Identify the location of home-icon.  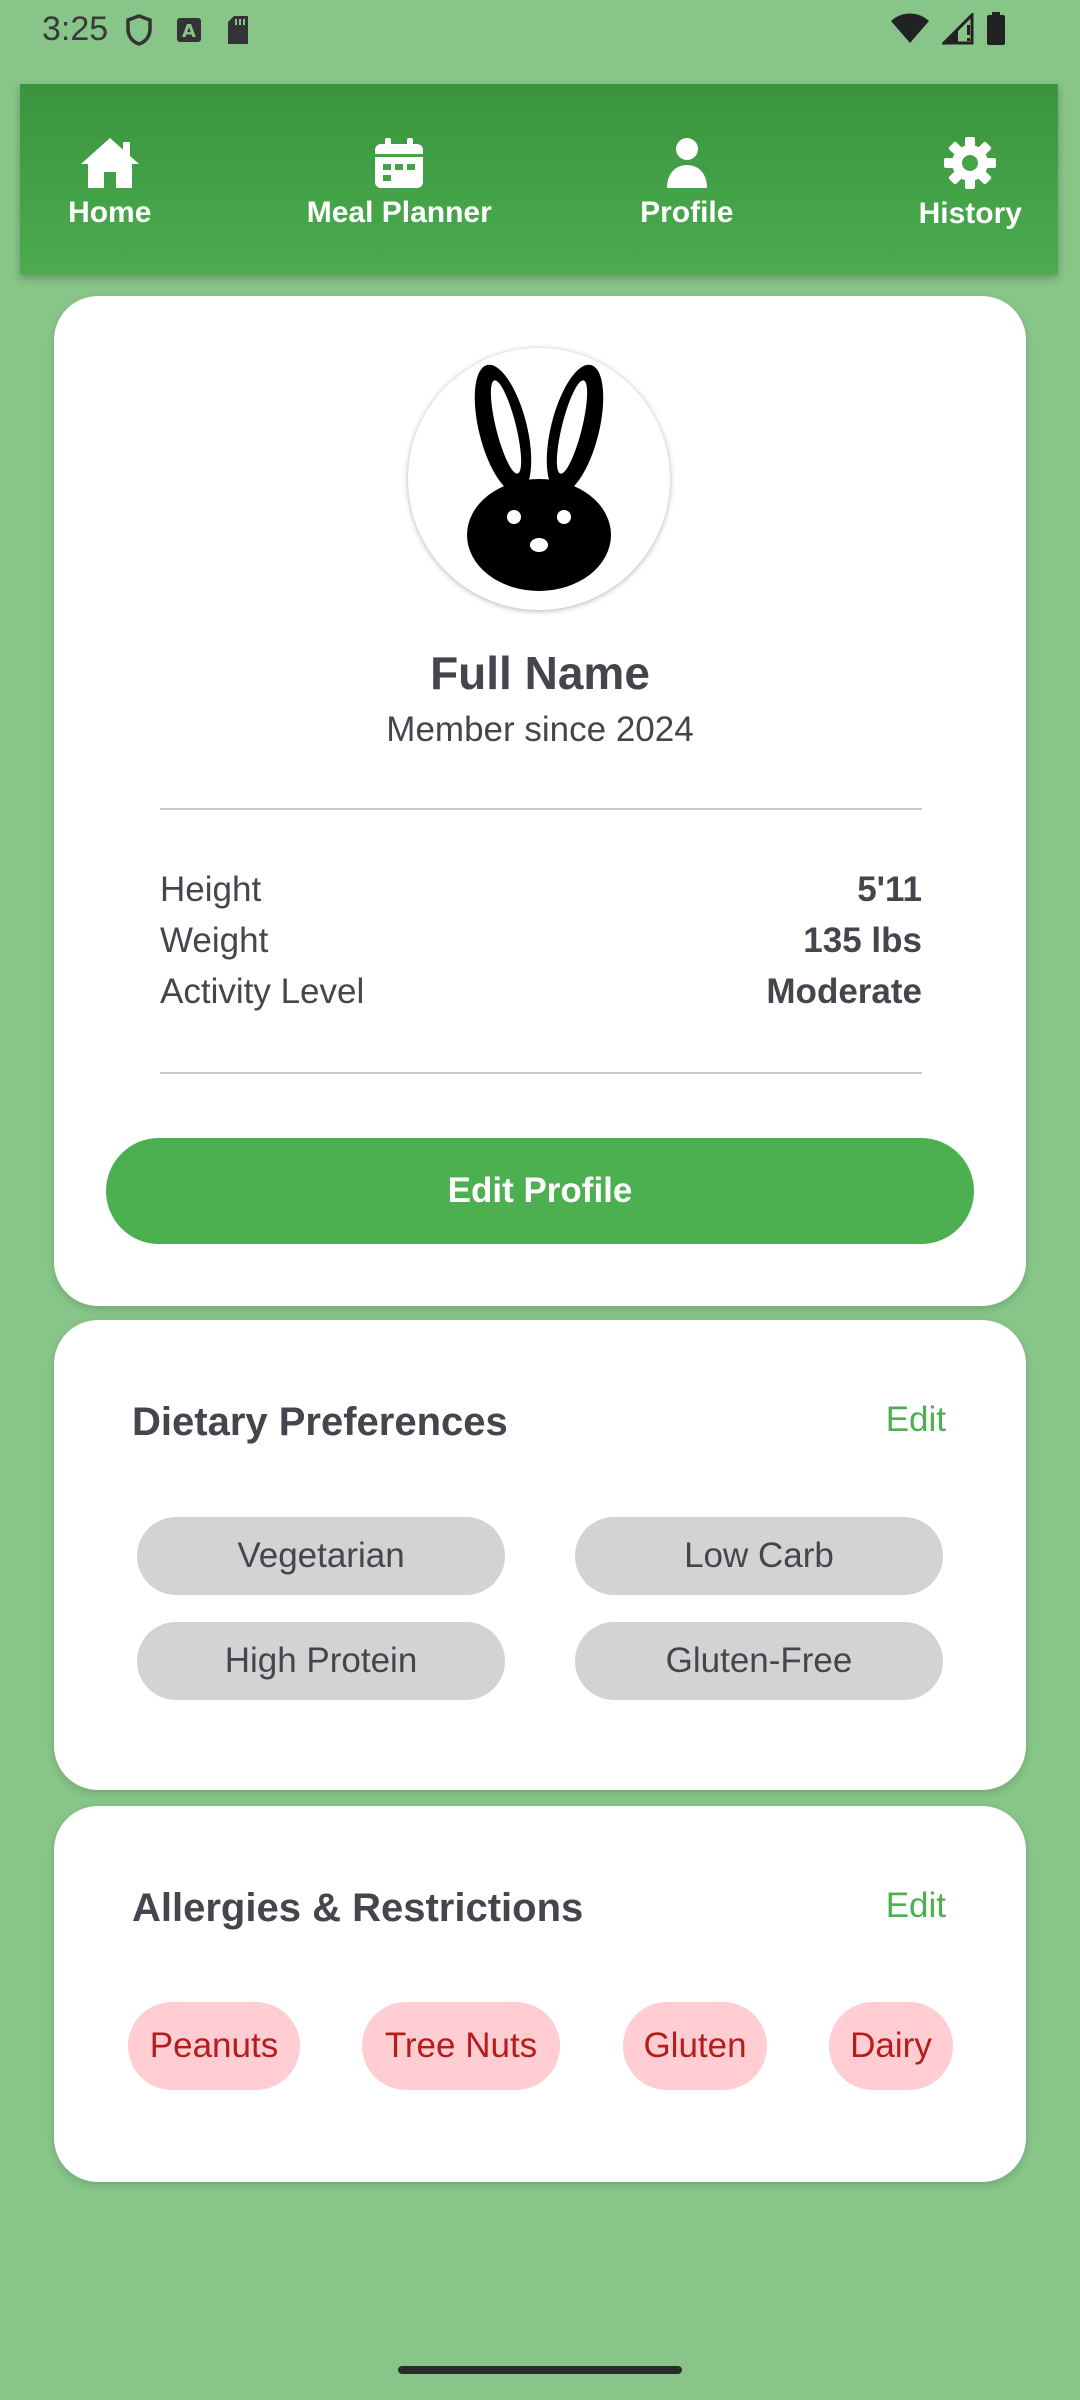
(110, 166).